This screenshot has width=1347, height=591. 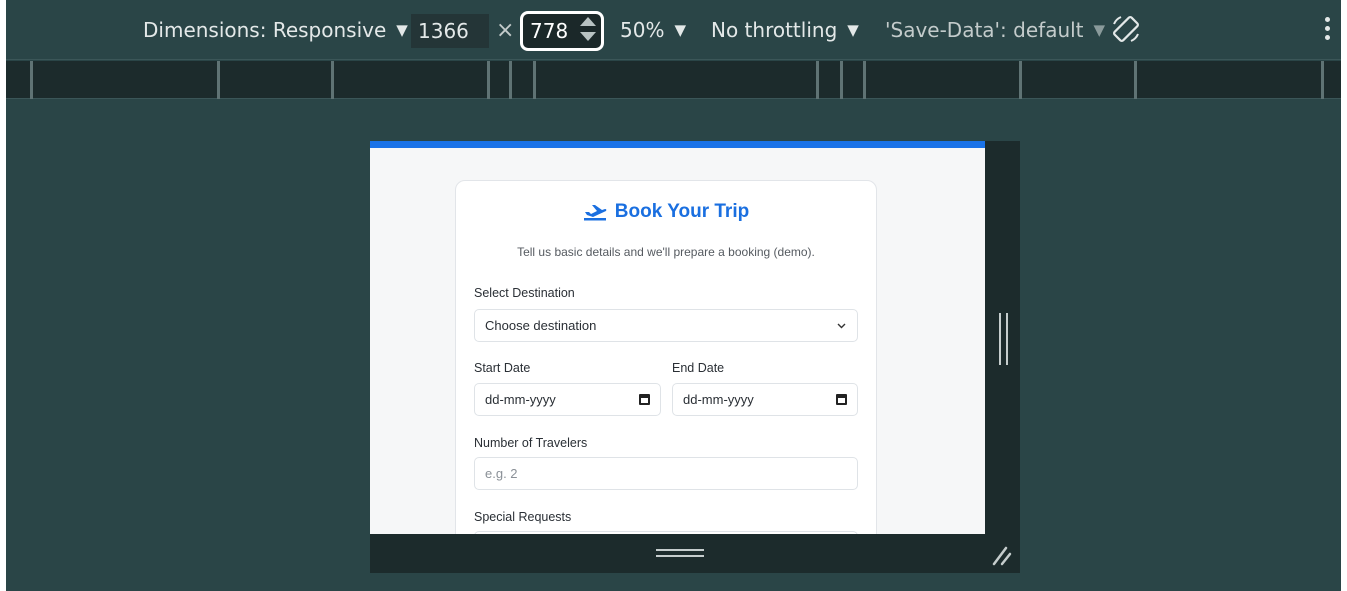 I want to click on throttling-label: No throttling, so click(x=774, y=30).